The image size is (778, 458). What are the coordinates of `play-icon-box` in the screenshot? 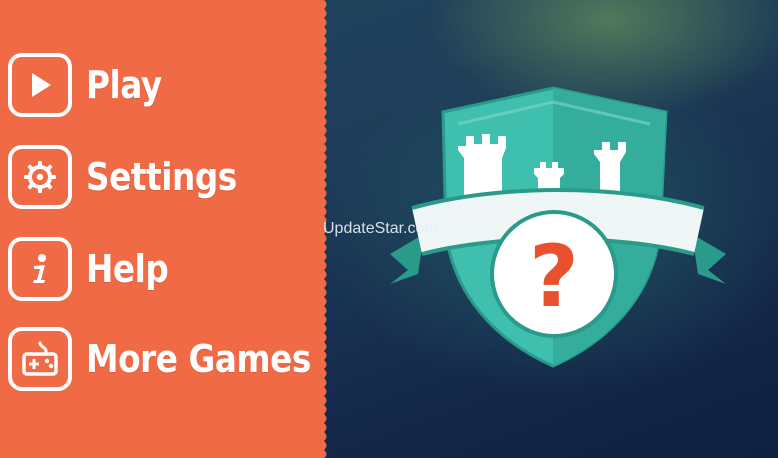 It's located at (40, 85).